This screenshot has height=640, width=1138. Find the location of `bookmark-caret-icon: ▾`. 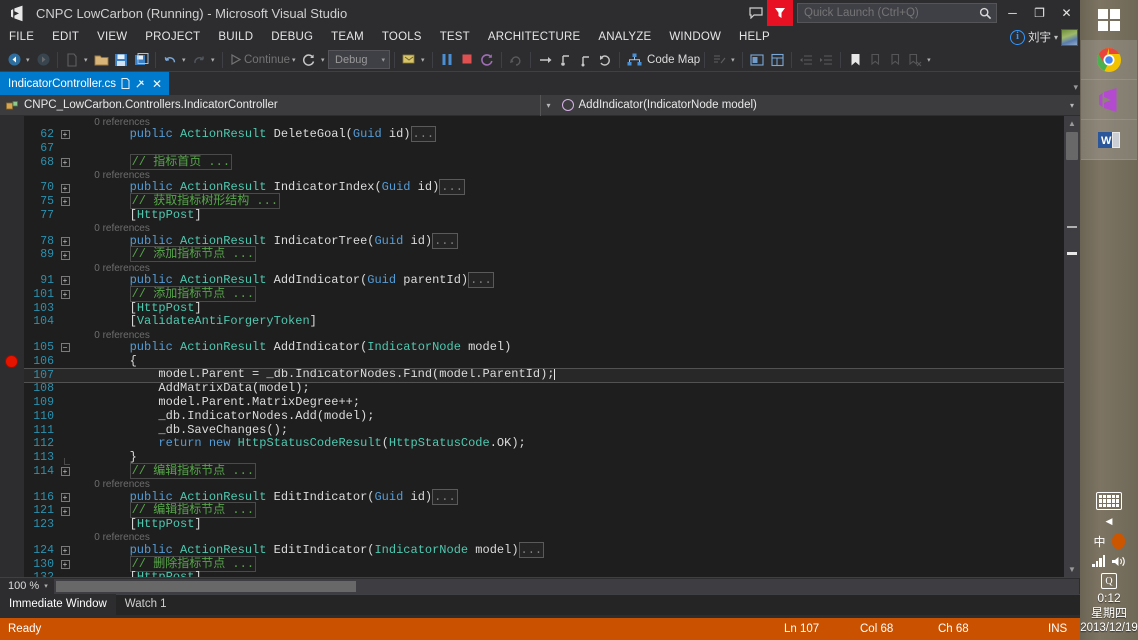

bookmark-caret-icon: ▾ is located at coordinates (929, 60).